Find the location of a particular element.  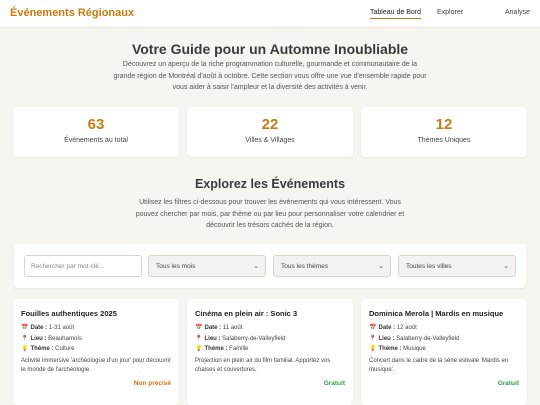

stat-value: 63 is located at coordinates (96, 124).